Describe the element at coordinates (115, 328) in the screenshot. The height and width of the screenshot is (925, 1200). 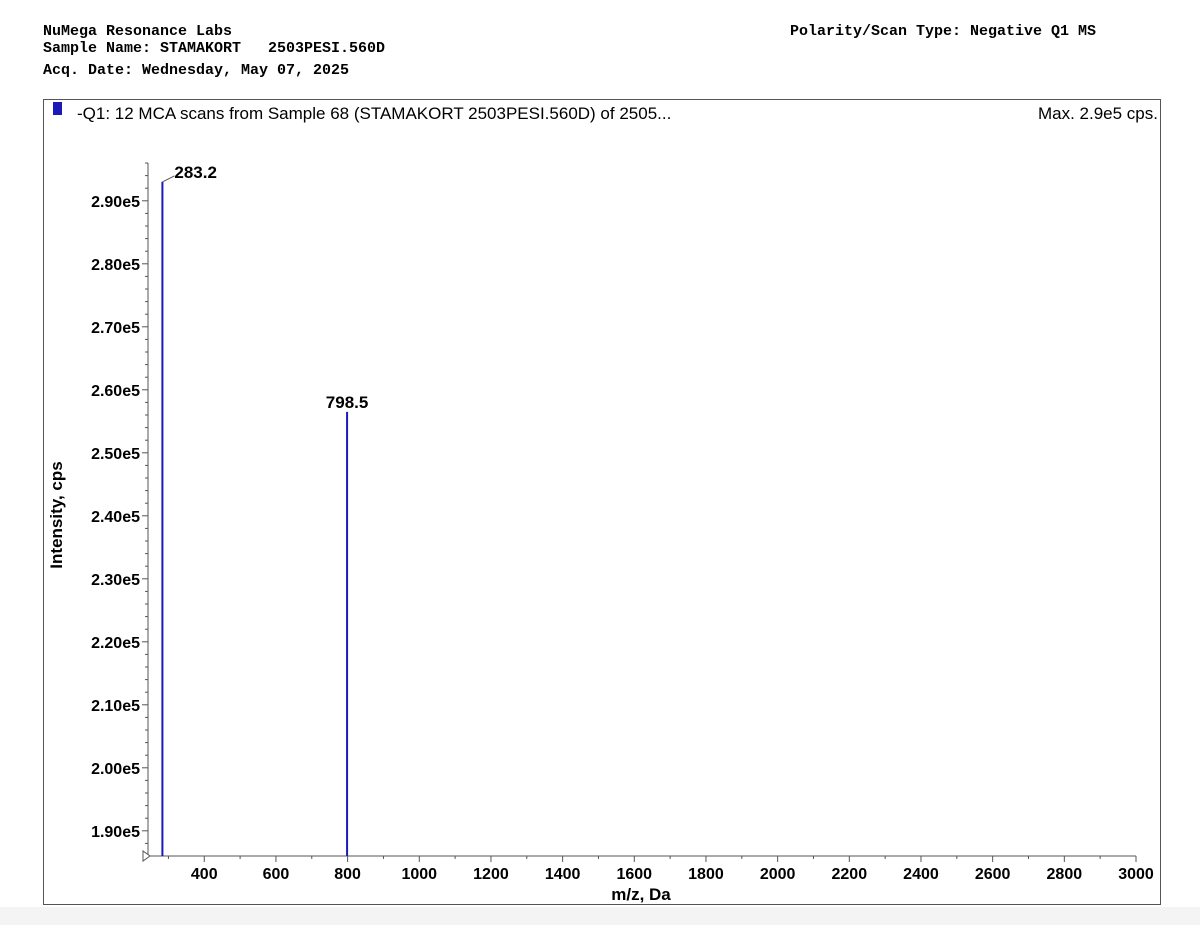
I see `y-tick-label: 2.70e5` at that location.